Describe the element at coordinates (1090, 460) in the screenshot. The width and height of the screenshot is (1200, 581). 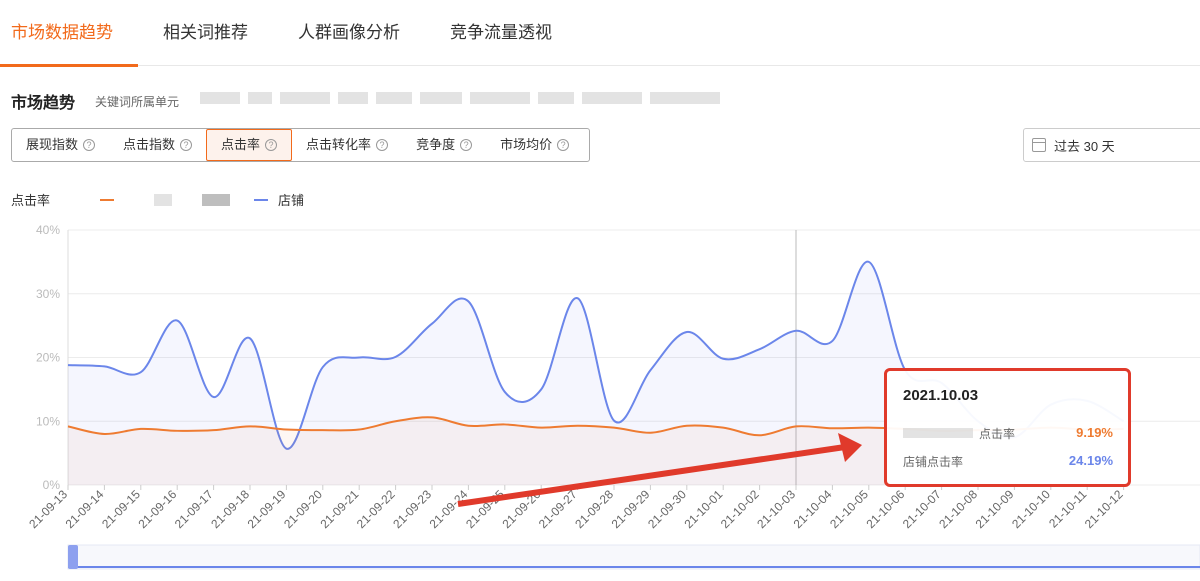
I see `tooltip-store-value: 24.19%` at that location.